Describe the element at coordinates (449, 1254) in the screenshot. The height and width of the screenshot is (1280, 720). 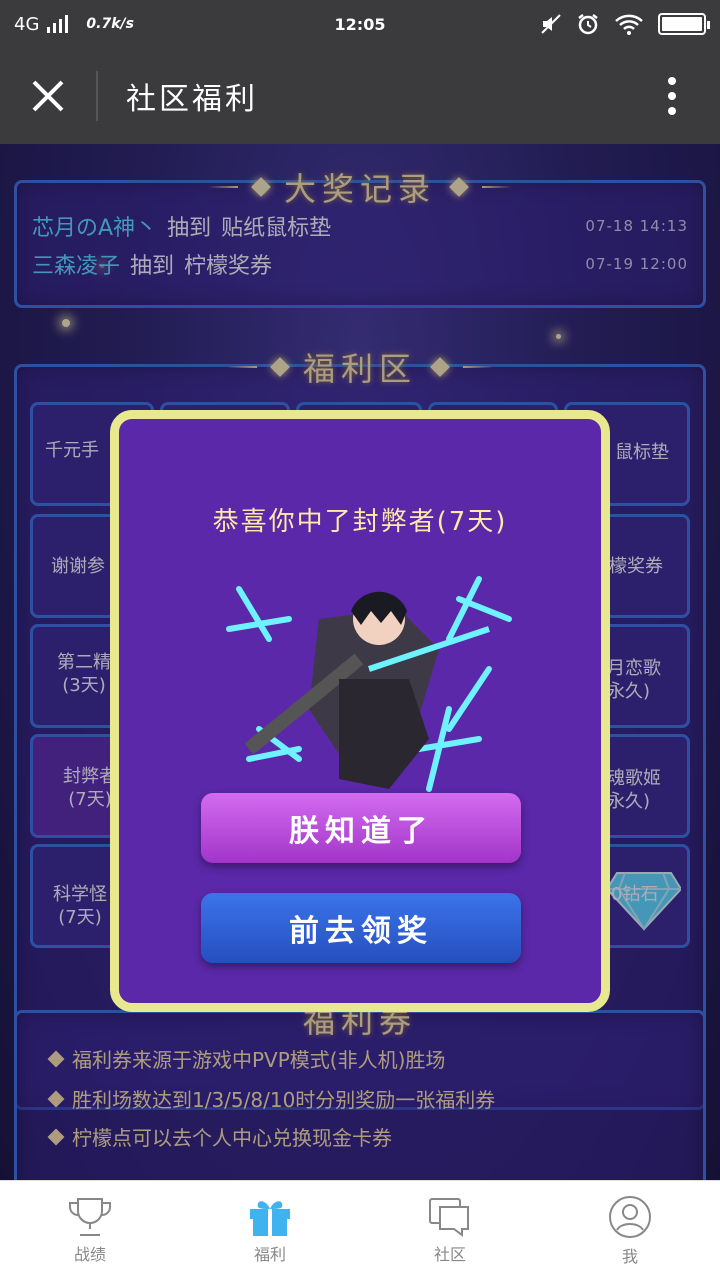
I see `tab-label: 社区` at that location.